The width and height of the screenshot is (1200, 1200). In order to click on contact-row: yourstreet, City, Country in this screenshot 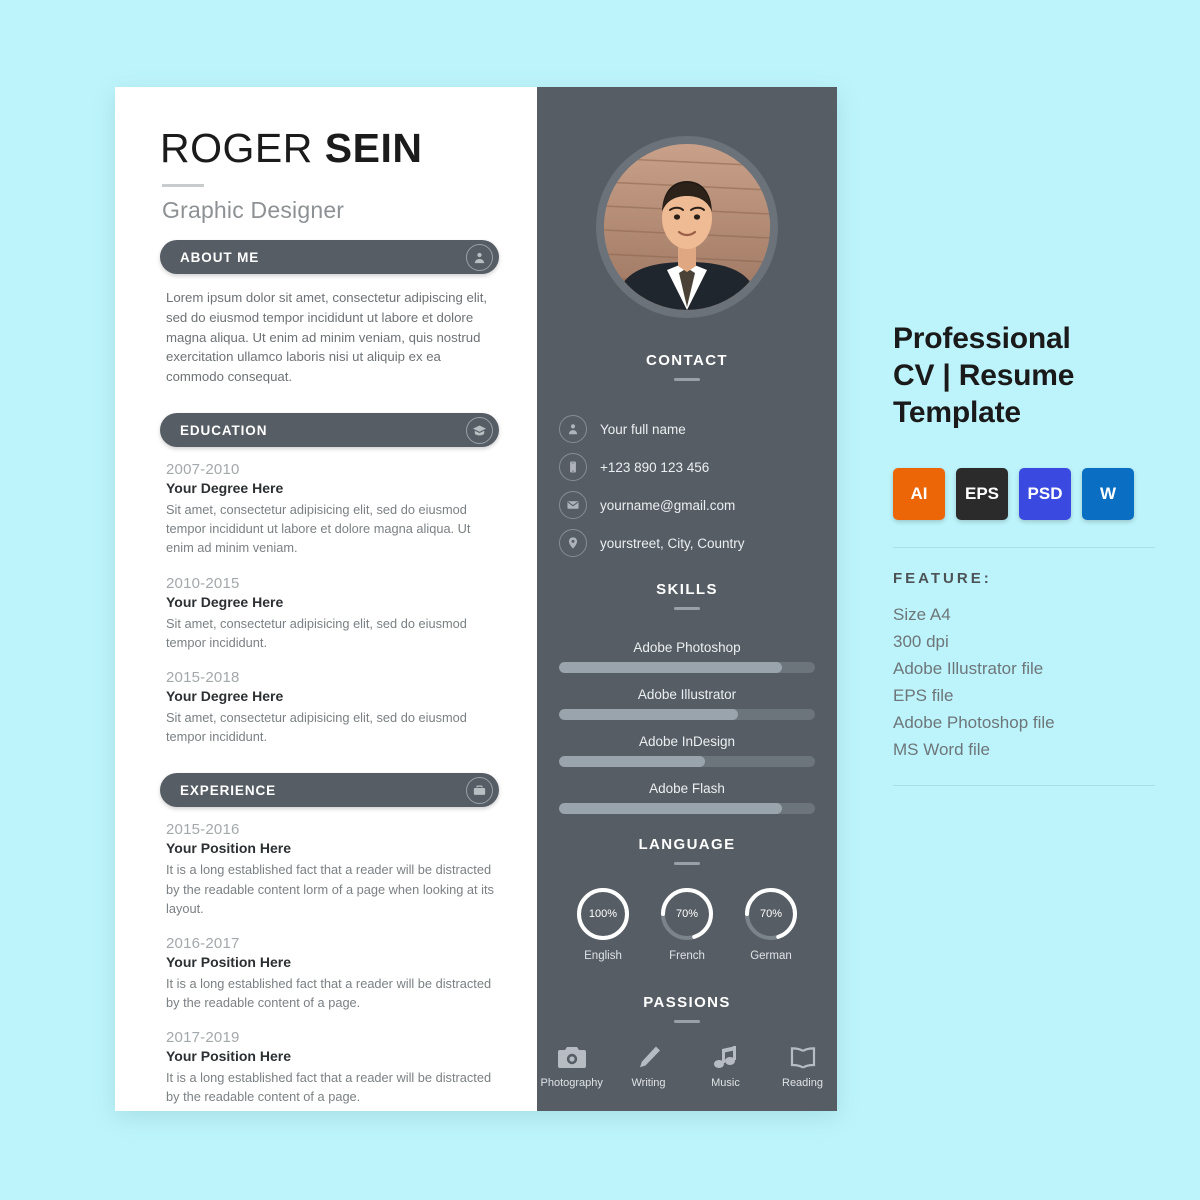, I will do `click(698, 543)`.